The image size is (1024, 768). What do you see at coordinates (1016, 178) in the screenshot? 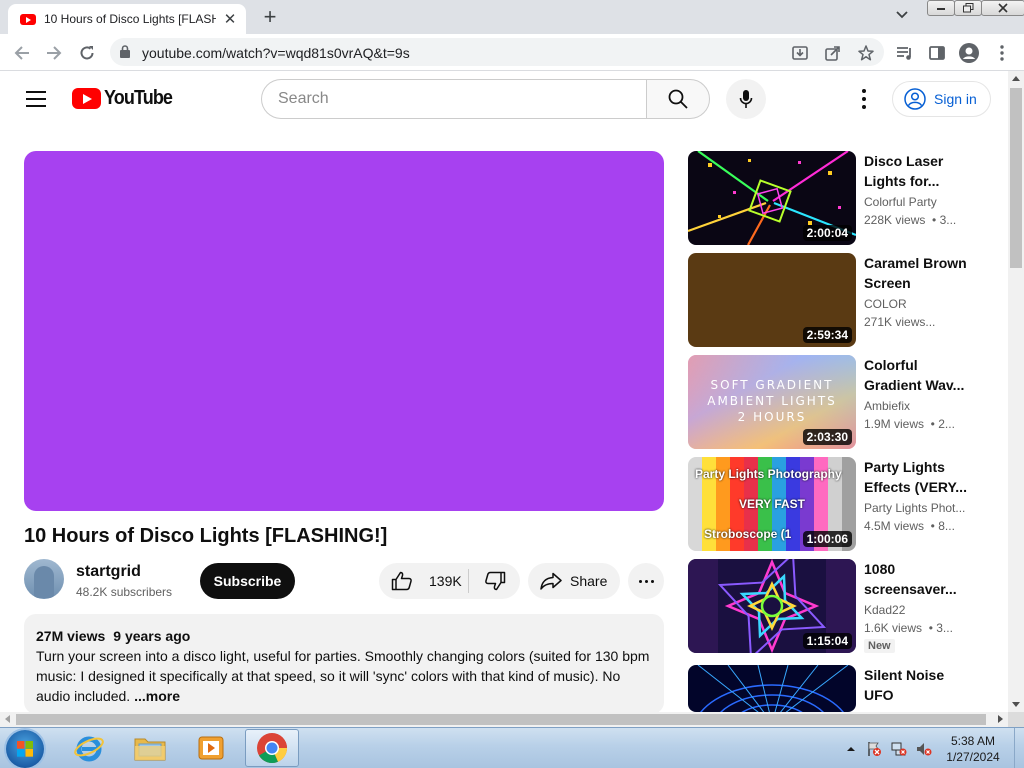
I see `vertical-scroll-thumb` at bounding box center [1016, 178].